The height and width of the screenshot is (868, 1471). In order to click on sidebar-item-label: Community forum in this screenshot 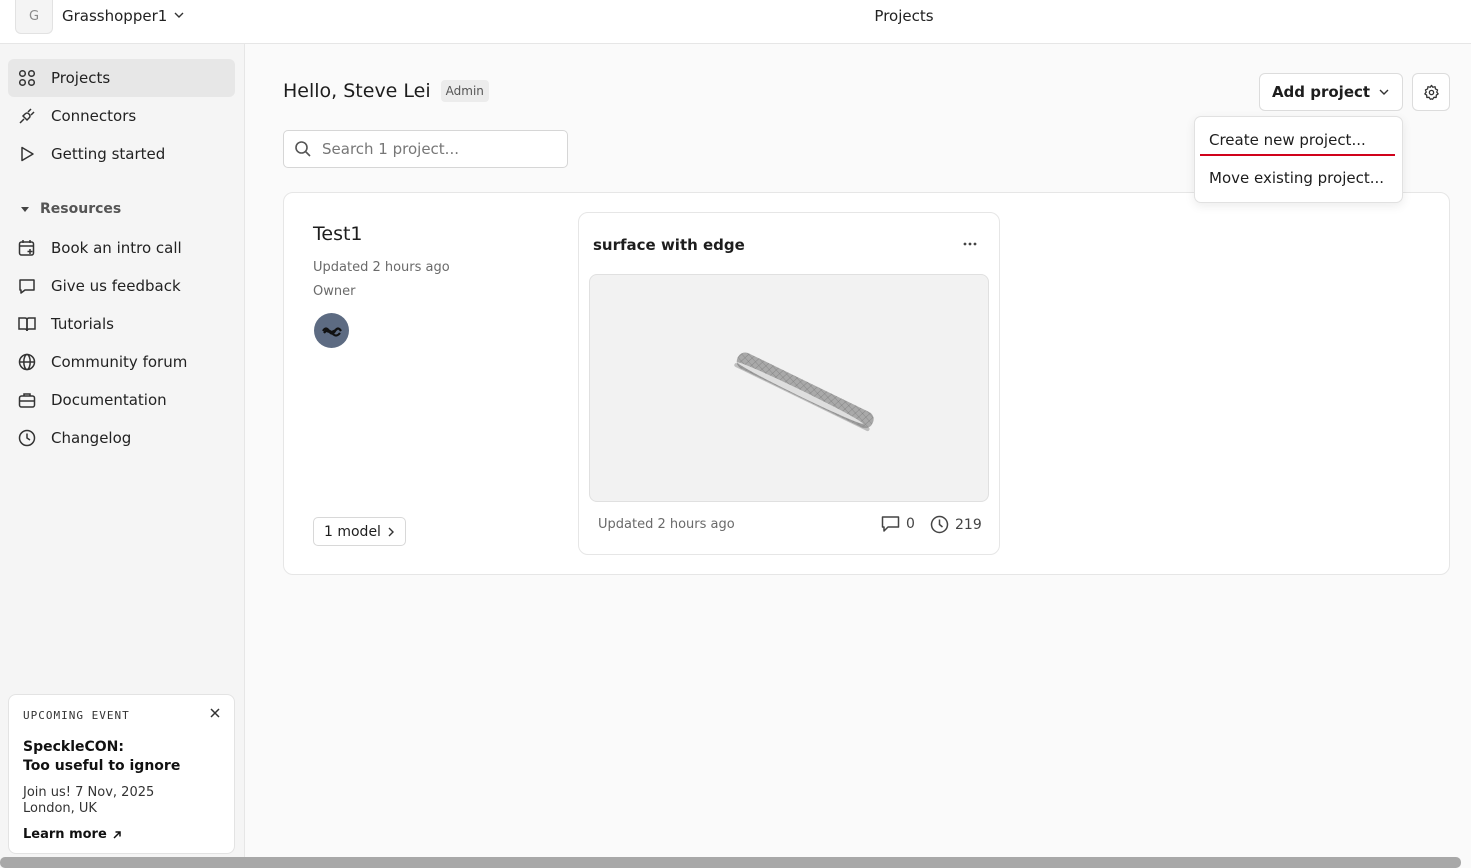, I will do `click(119, 362)`.